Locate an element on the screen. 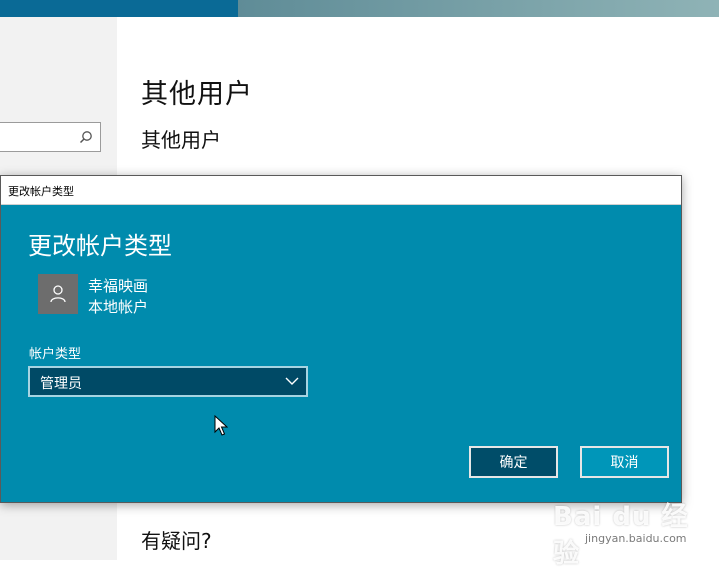  baidu-watermark: Bai du 经验 jingyan.baidu.com is located at coordinates (633, 525).